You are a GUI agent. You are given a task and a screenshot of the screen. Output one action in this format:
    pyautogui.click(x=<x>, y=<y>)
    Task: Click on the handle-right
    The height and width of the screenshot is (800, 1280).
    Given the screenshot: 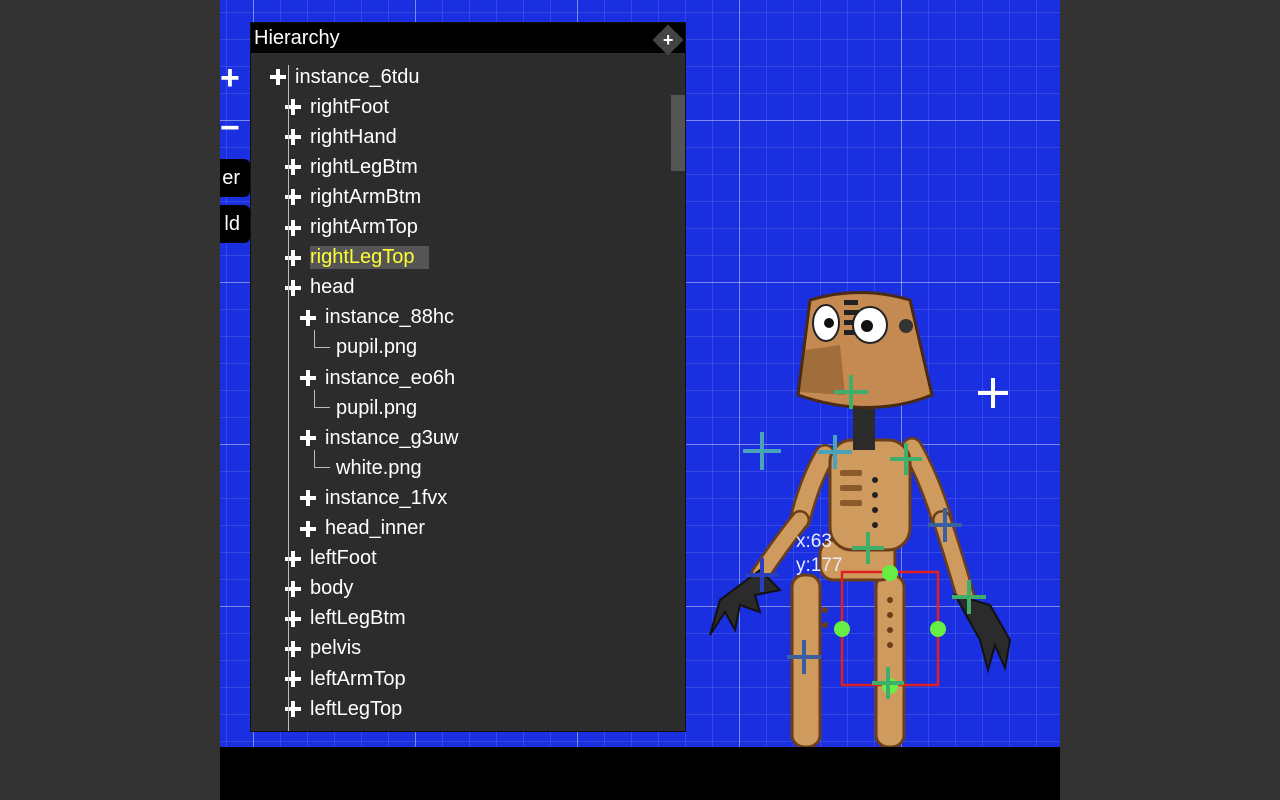 What is the action you would take?
    pyautogui.click(x=938, y=629)
    